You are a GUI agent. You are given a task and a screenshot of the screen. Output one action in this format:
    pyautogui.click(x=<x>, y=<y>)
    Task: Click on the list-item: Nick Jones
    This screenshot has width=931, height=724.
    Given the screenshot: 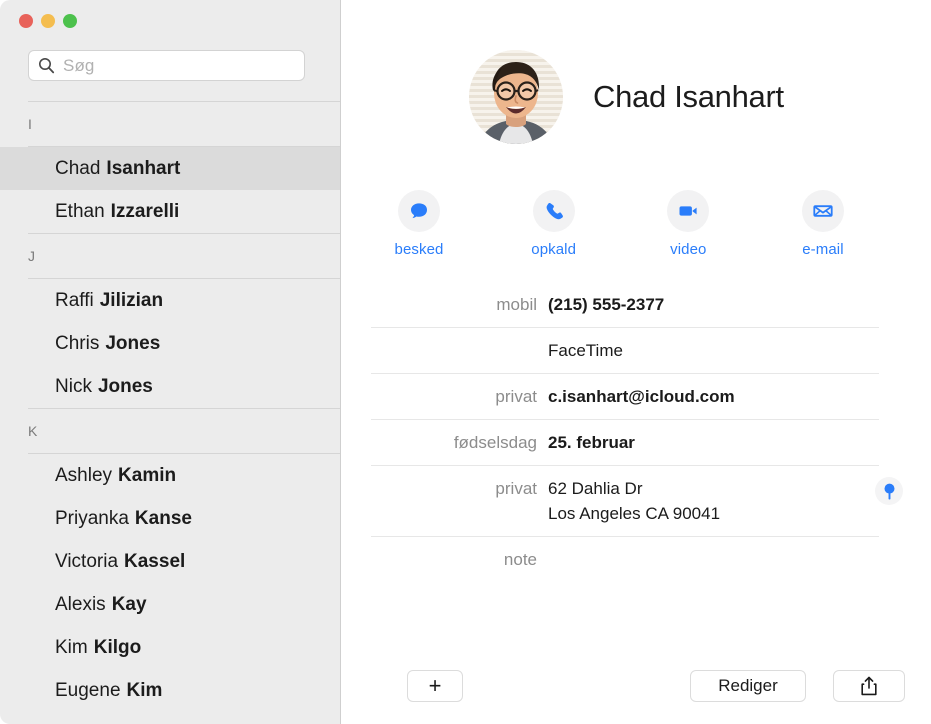 What is the action you would take?
    pyautogui.click(x=170, y=386)
    